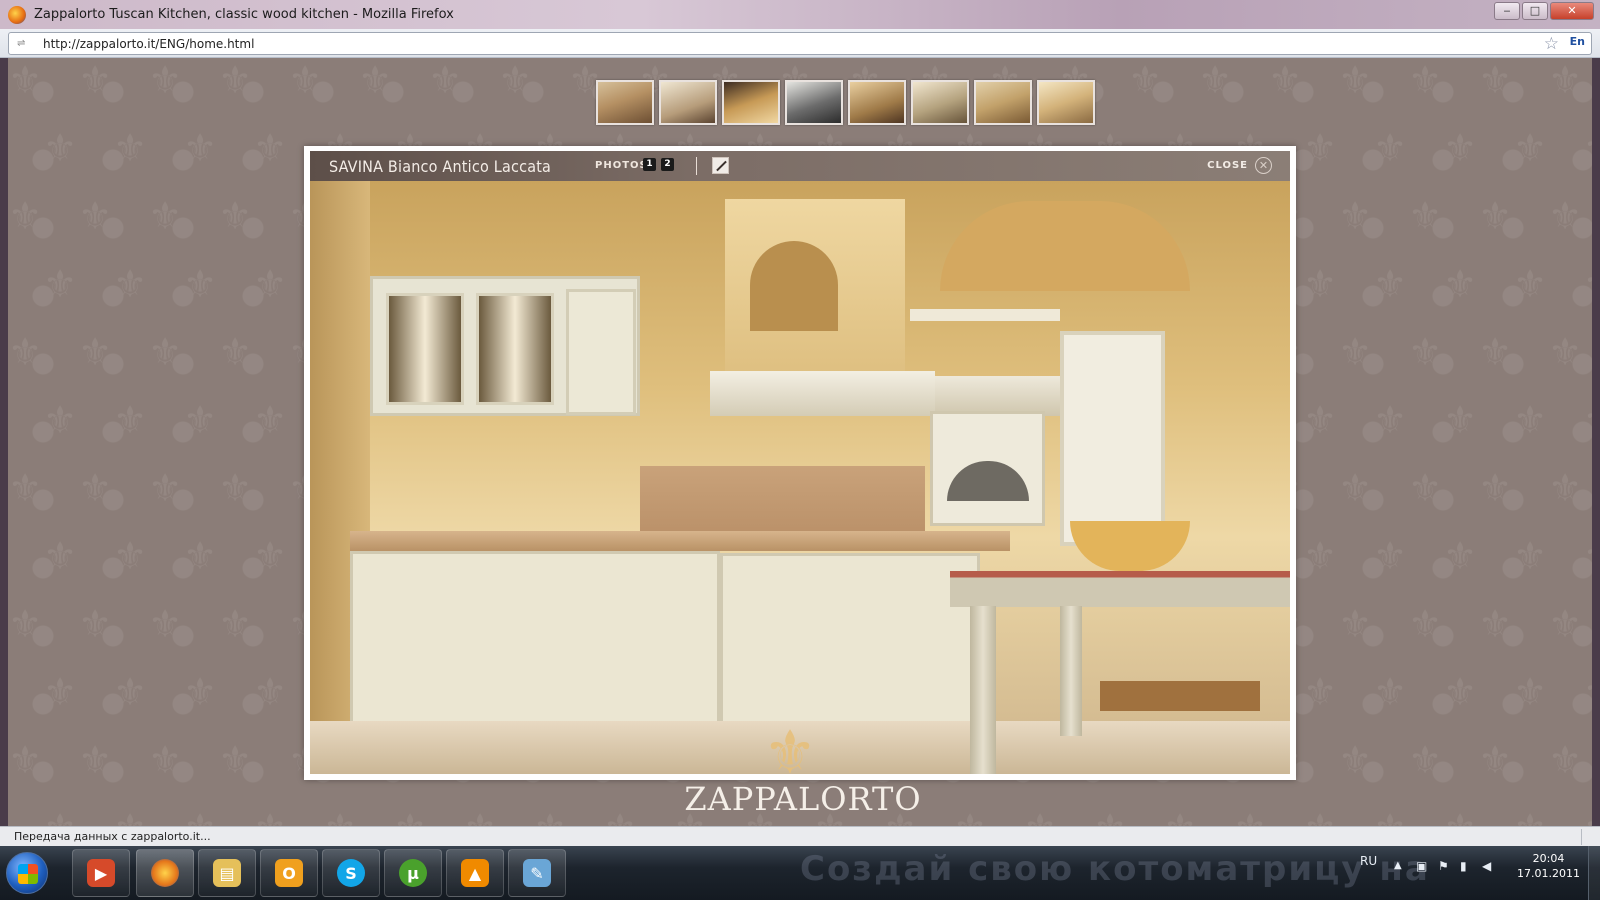 Image resolution: width=1600 pixels, height=900 pixels. I want to click on photo-2-button: 2, so click(667, 164).